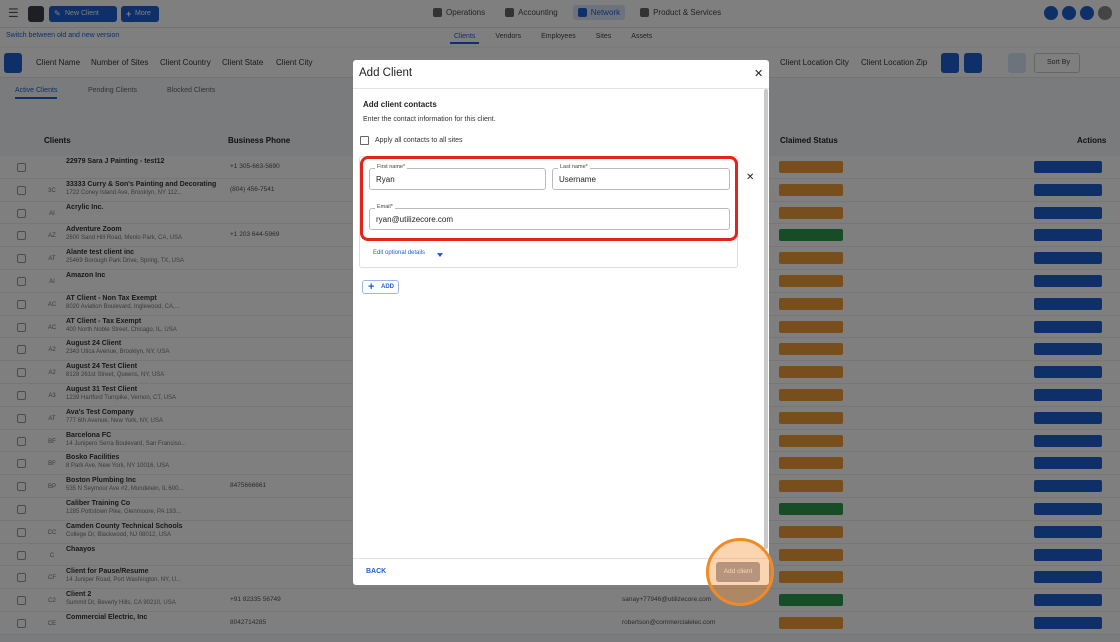  Describe the element at coordinates (750, 177) in the screenshot. I see `remove-contact-icon: ✕` at that location.